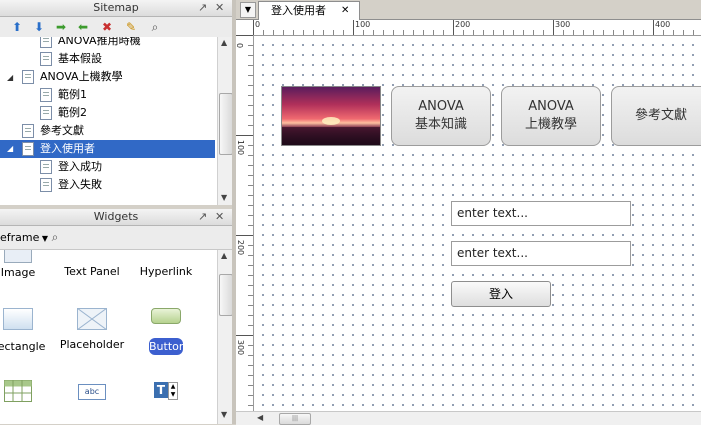 This screenshot has width=701, height=425. Describe the element at coordinates (83, 27) in the screenshot. I see `outdent-icon: ⬅` at that location.